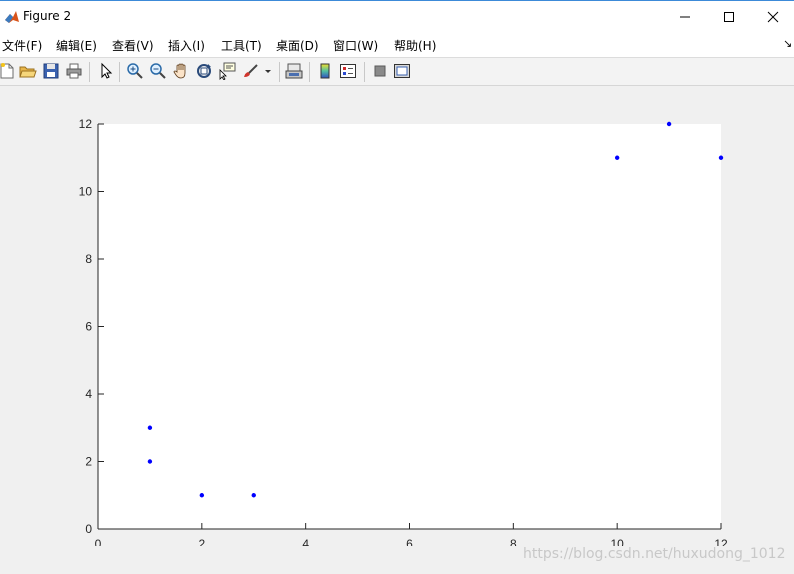 The height and width of the screenshot is (574, 794). I want to click on y-tick-label: 4, so click(88, 394).